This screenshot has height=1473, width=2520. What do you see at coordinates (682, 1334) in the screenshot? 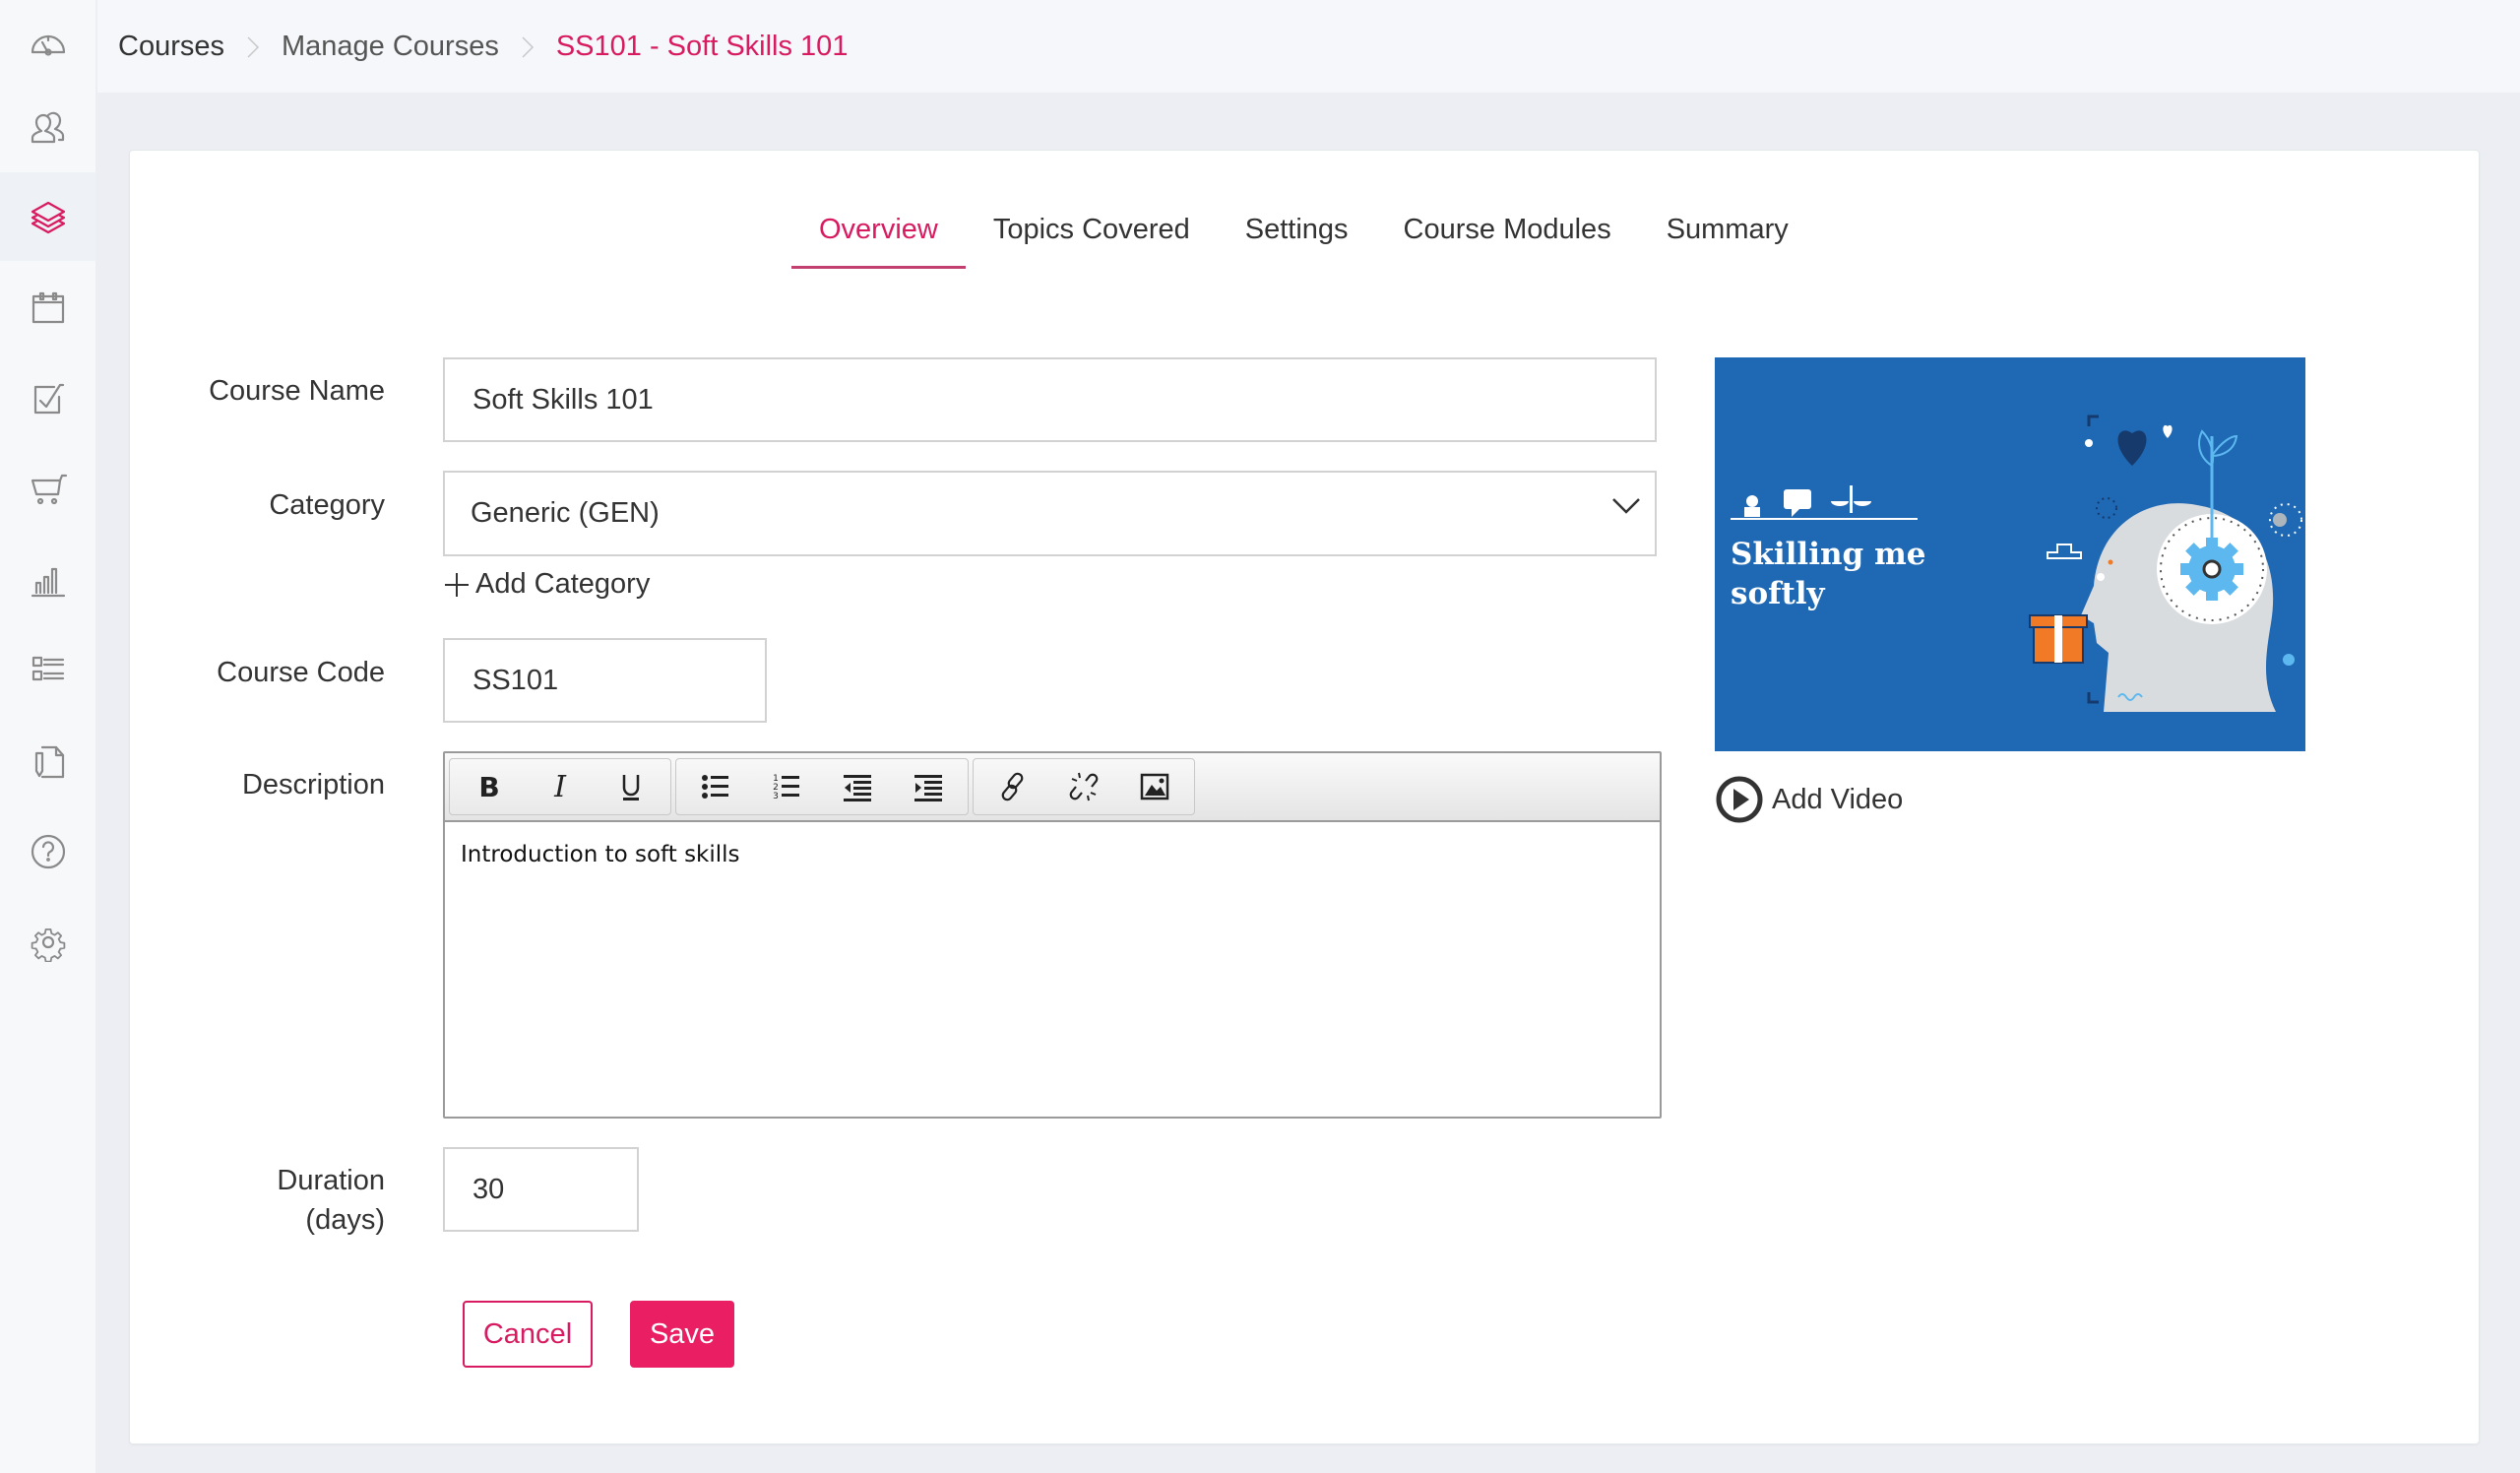
I see `save-button: Save` at bounding box center [682, 1334].